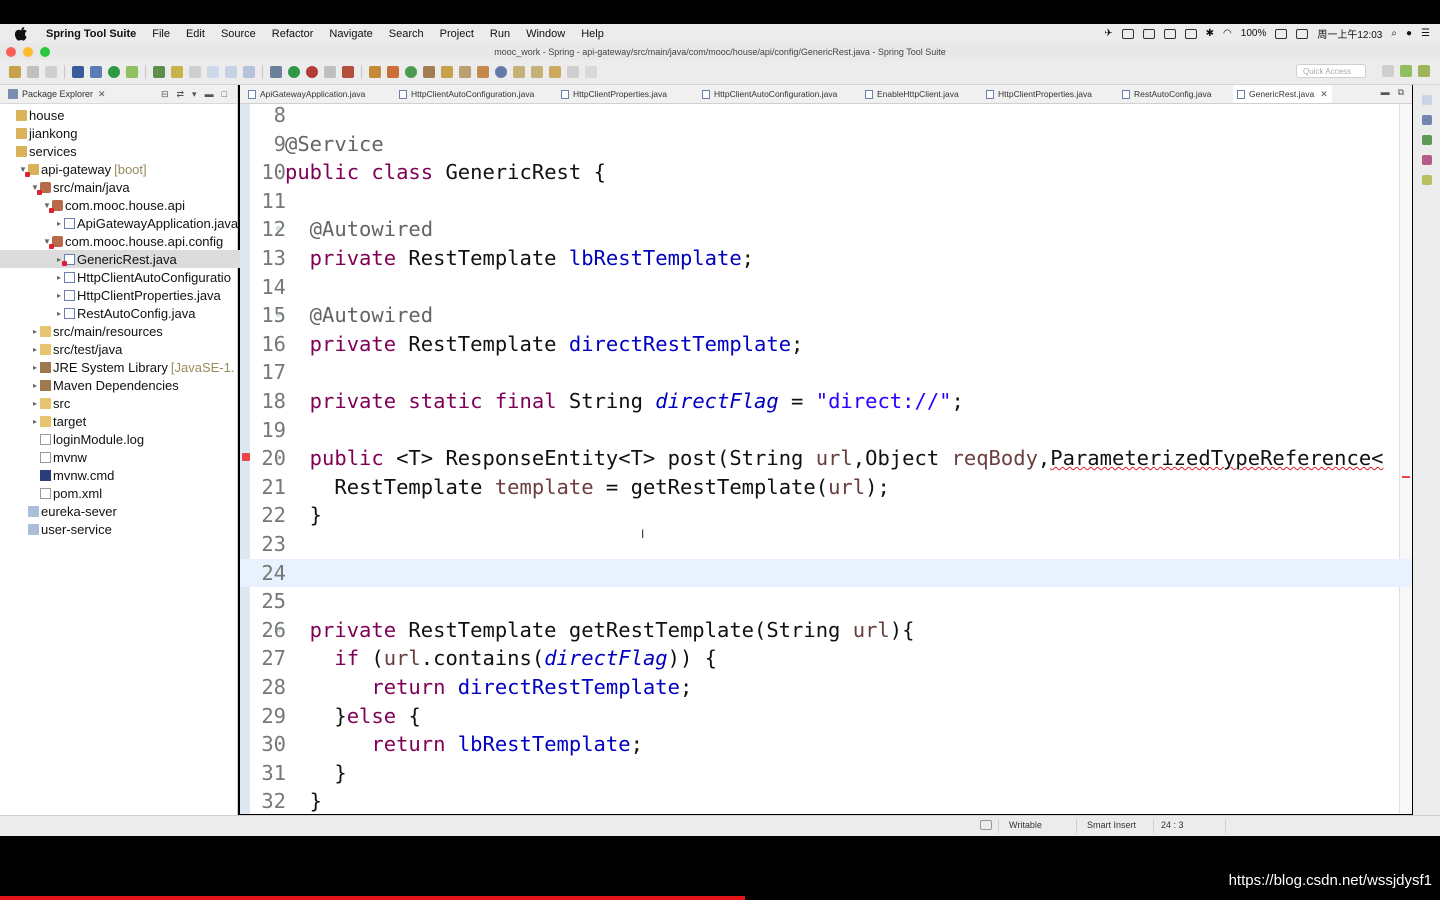  What do you see at coordinates (537, 72) in the screenshot?
I see `previous-annotation-icon` at bounding box center [537, 72].